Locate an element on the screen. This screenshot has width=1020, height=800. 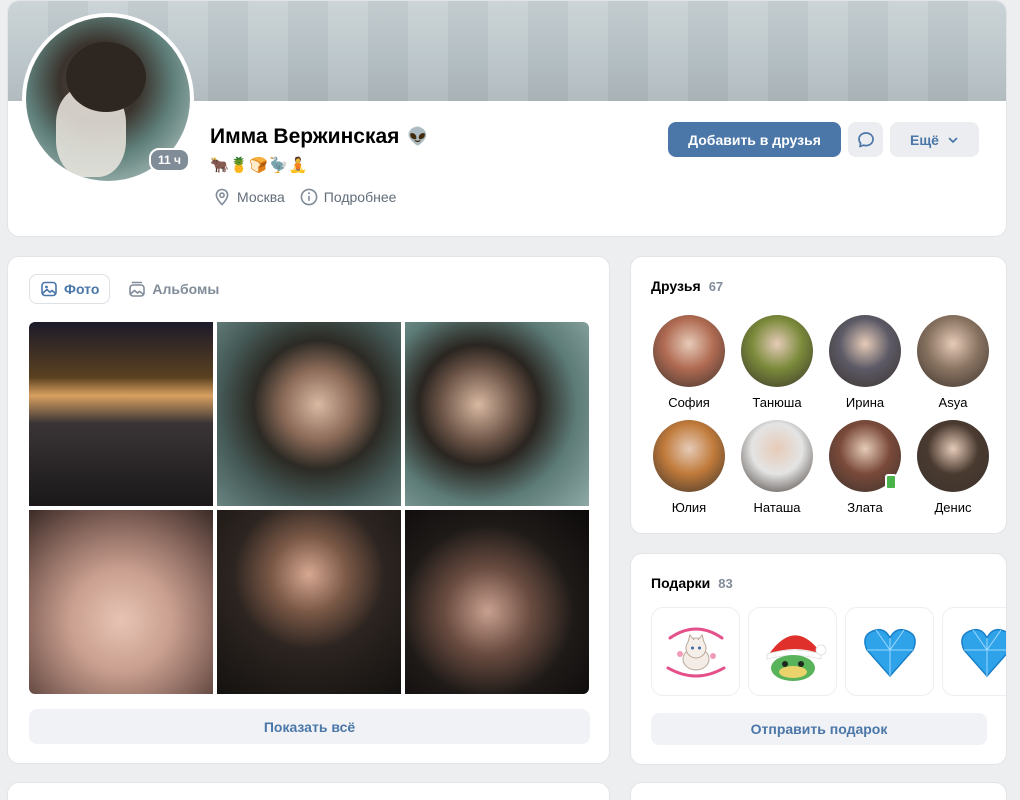
more-button: Ещё is located at coordinates (934, 139).